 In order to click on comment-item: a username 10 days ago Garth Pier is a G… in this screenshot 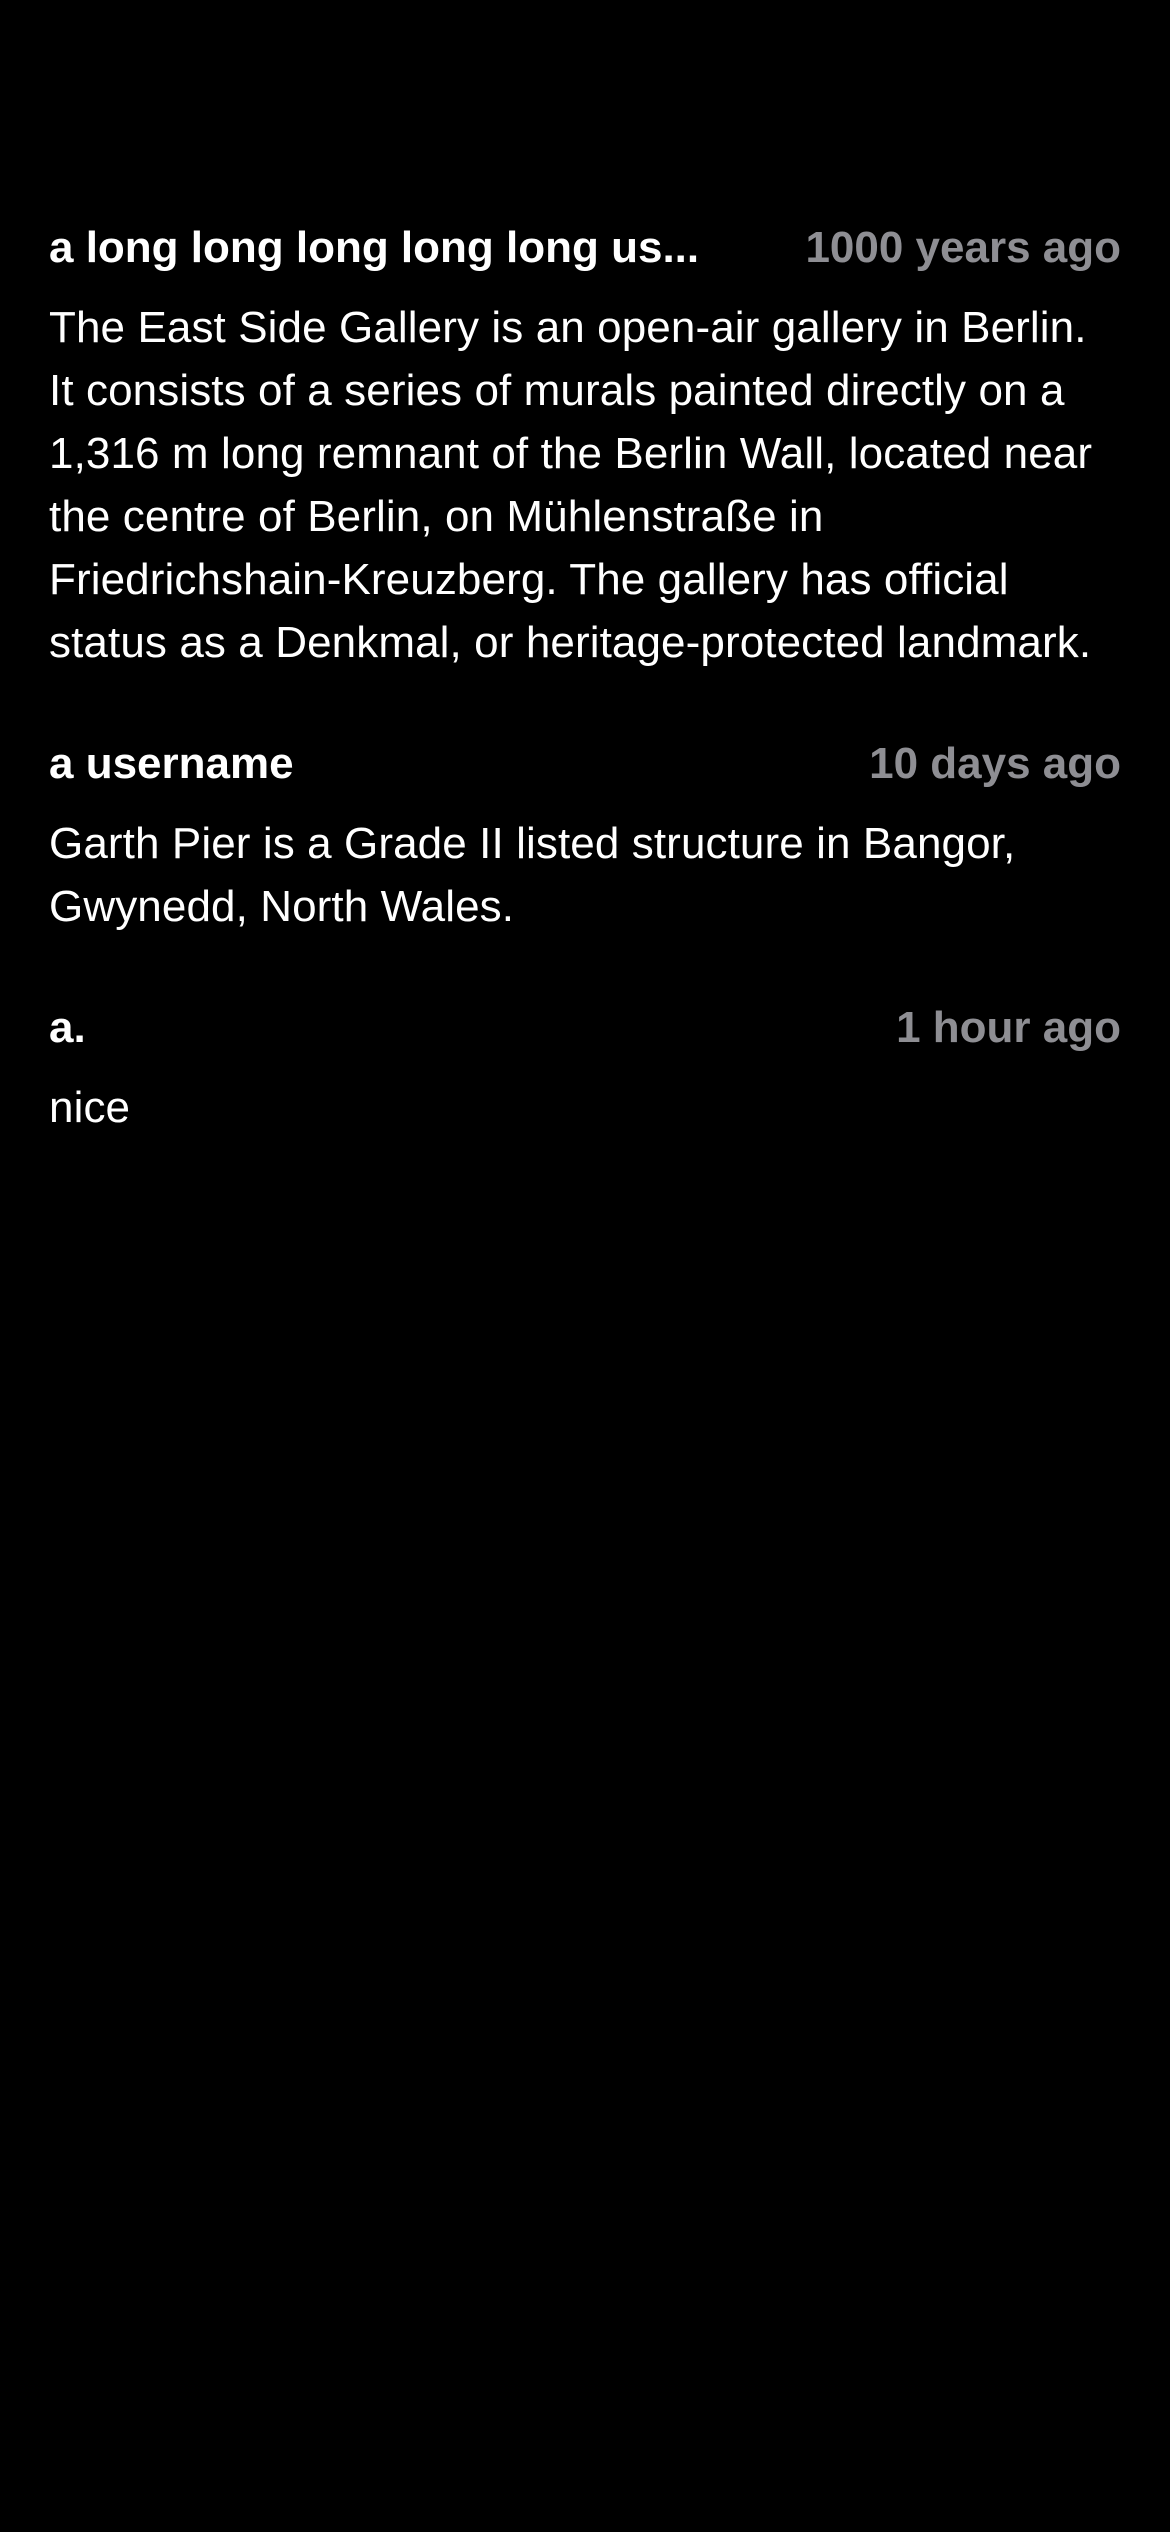, I will do `click(585, 835)`.